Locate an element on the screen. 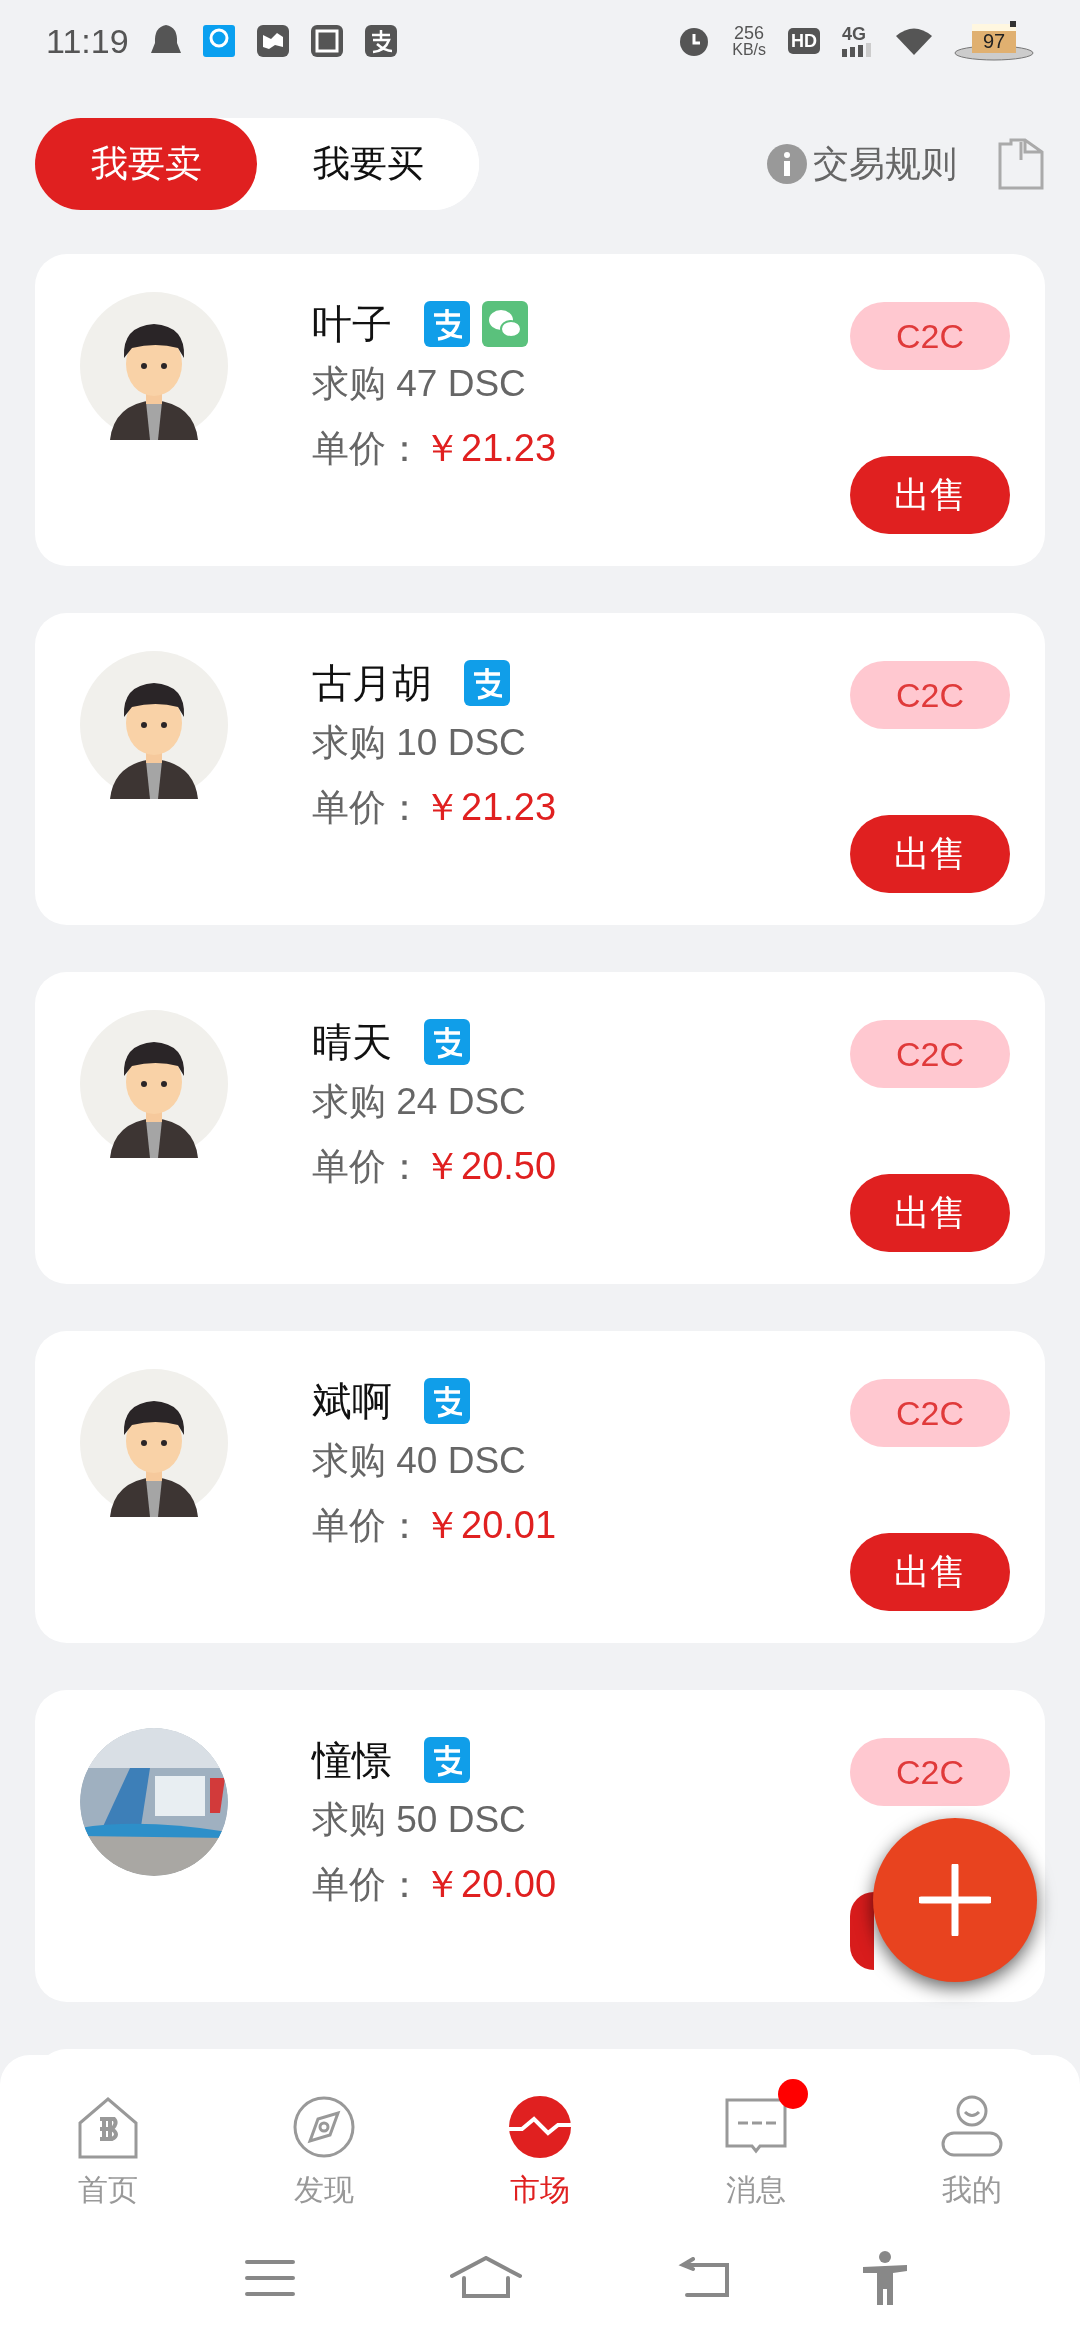 The height and width of the screenshot is (2340, 1080). amount-text: 求购 40 DSC is located at coordinates (419, 1461).